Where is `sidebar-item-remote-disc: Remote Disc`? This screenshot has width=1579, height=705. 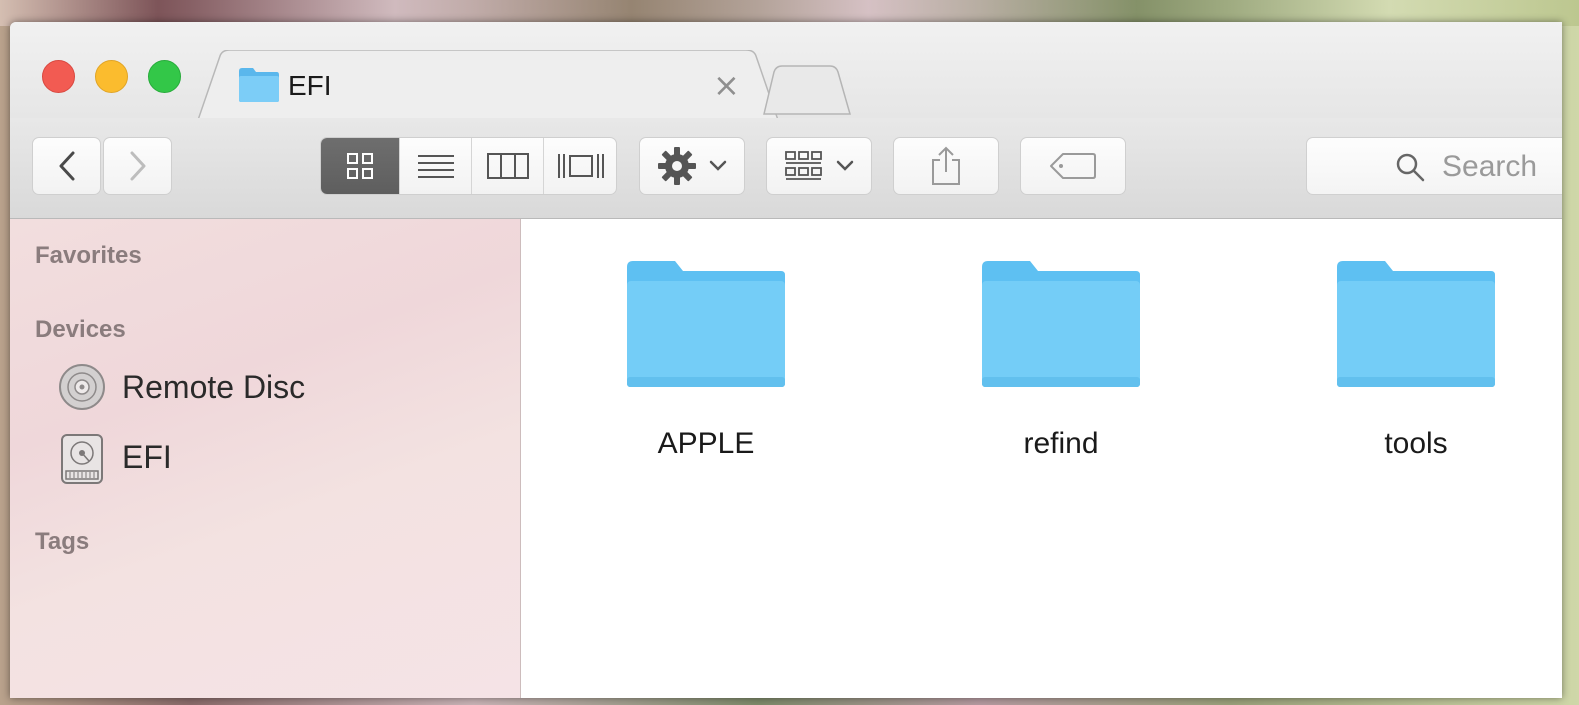
sidebar-item-remote-disc: Remote Disc is located at coordinates (278, 389).